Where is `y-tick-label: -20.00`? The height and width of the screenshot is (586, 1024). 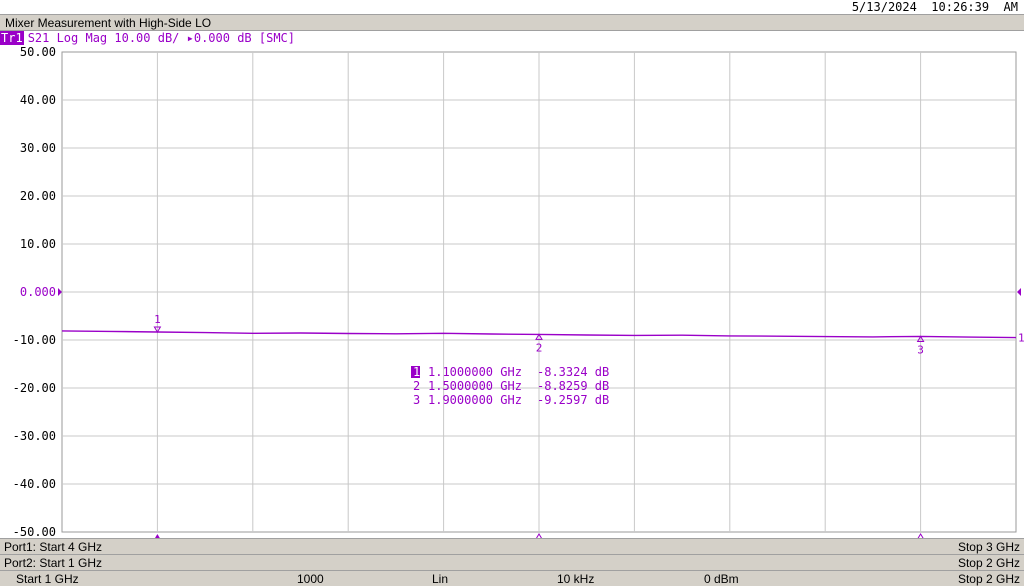
y-tick-label: -20.00 is located at coordinates (34, 388).